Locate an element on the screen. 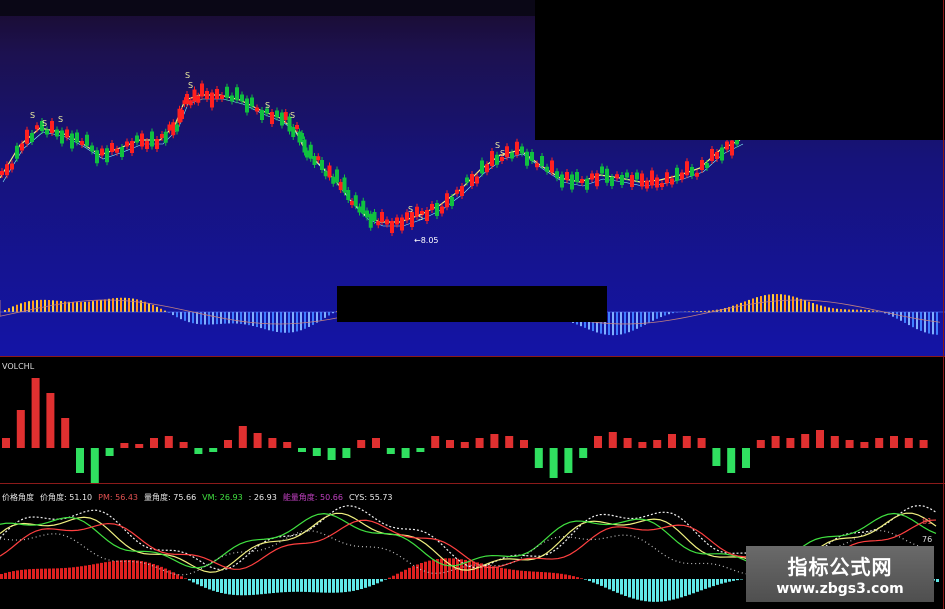 The image size is (945, 609). indicator-label: 价角度: 51.10 is located at coordinates (66, 497).